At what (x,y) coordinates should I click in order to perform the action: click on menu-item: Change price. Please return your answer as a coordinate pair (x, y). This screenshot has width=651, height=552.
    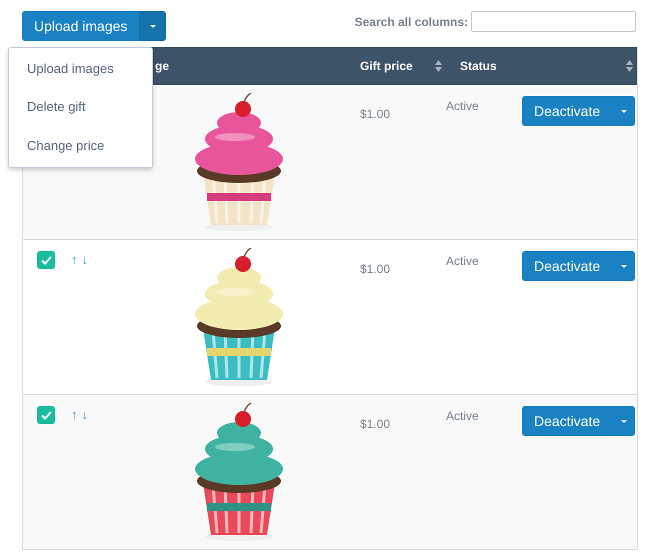
    Looking at the image, I should click on (80, 146).